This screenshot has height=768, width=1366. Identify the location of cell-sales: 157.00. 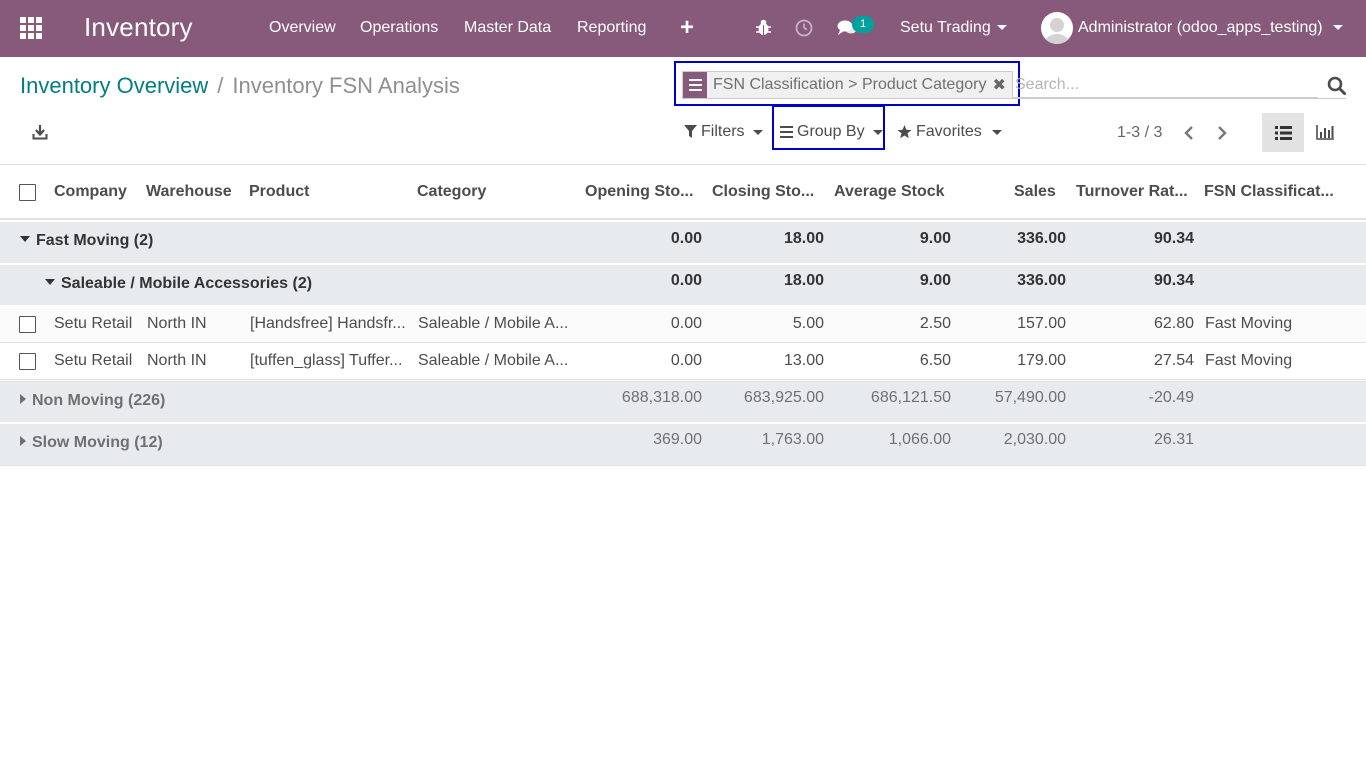
(1041, 323).